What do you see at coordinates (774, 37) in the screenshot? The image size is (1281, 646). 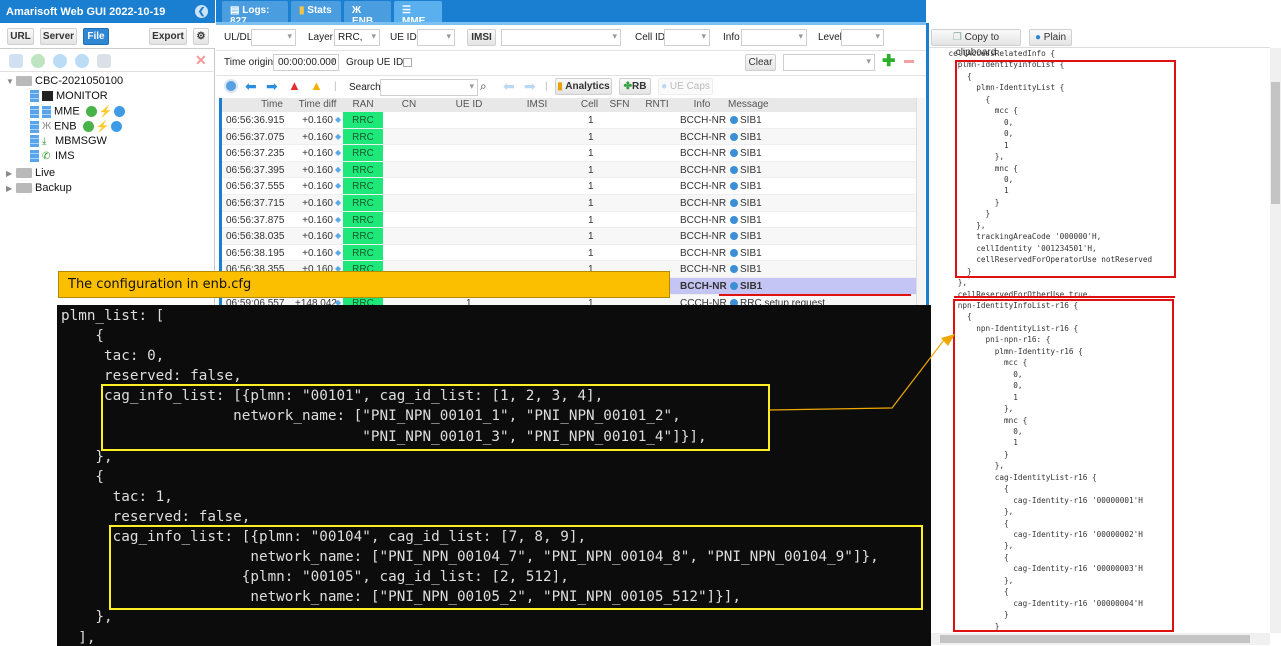 I see `info-select` at bounding box center [774, 37].